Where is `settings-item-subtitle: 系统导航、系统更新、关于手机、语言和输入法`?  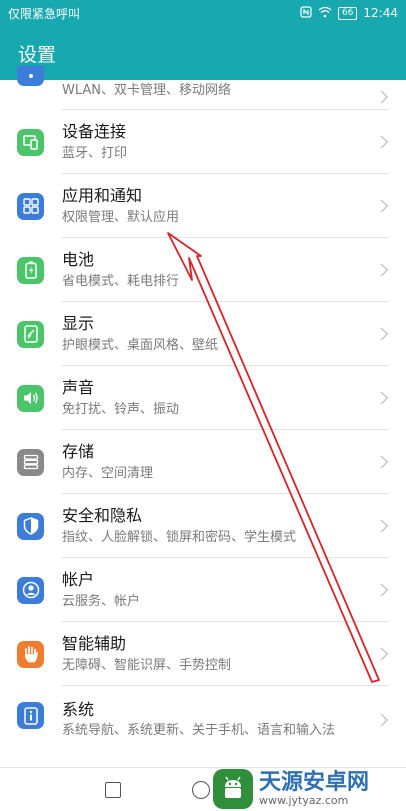
settings-item-subtitle: 系统导航、系统更新、关于手机、语言和输入法 is located at coordinates (199, 730).